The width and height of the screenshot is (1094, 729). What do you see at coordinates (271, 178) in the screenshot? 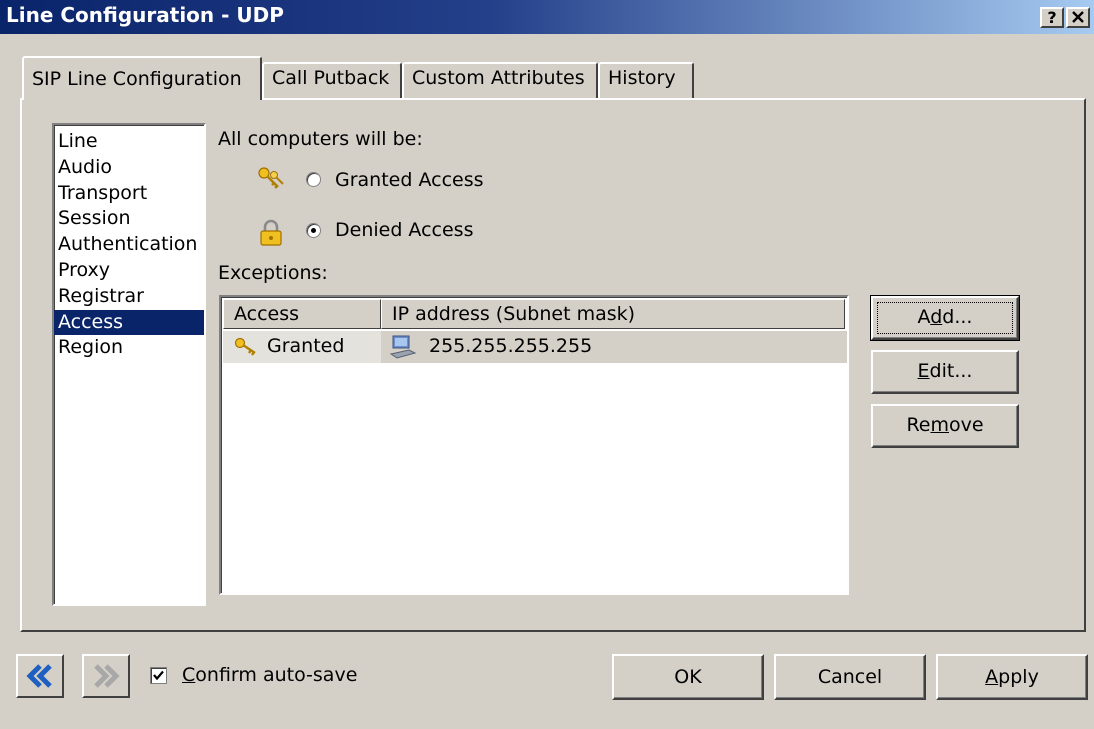
I see `keys-icon` at bounding box center [271, 178].